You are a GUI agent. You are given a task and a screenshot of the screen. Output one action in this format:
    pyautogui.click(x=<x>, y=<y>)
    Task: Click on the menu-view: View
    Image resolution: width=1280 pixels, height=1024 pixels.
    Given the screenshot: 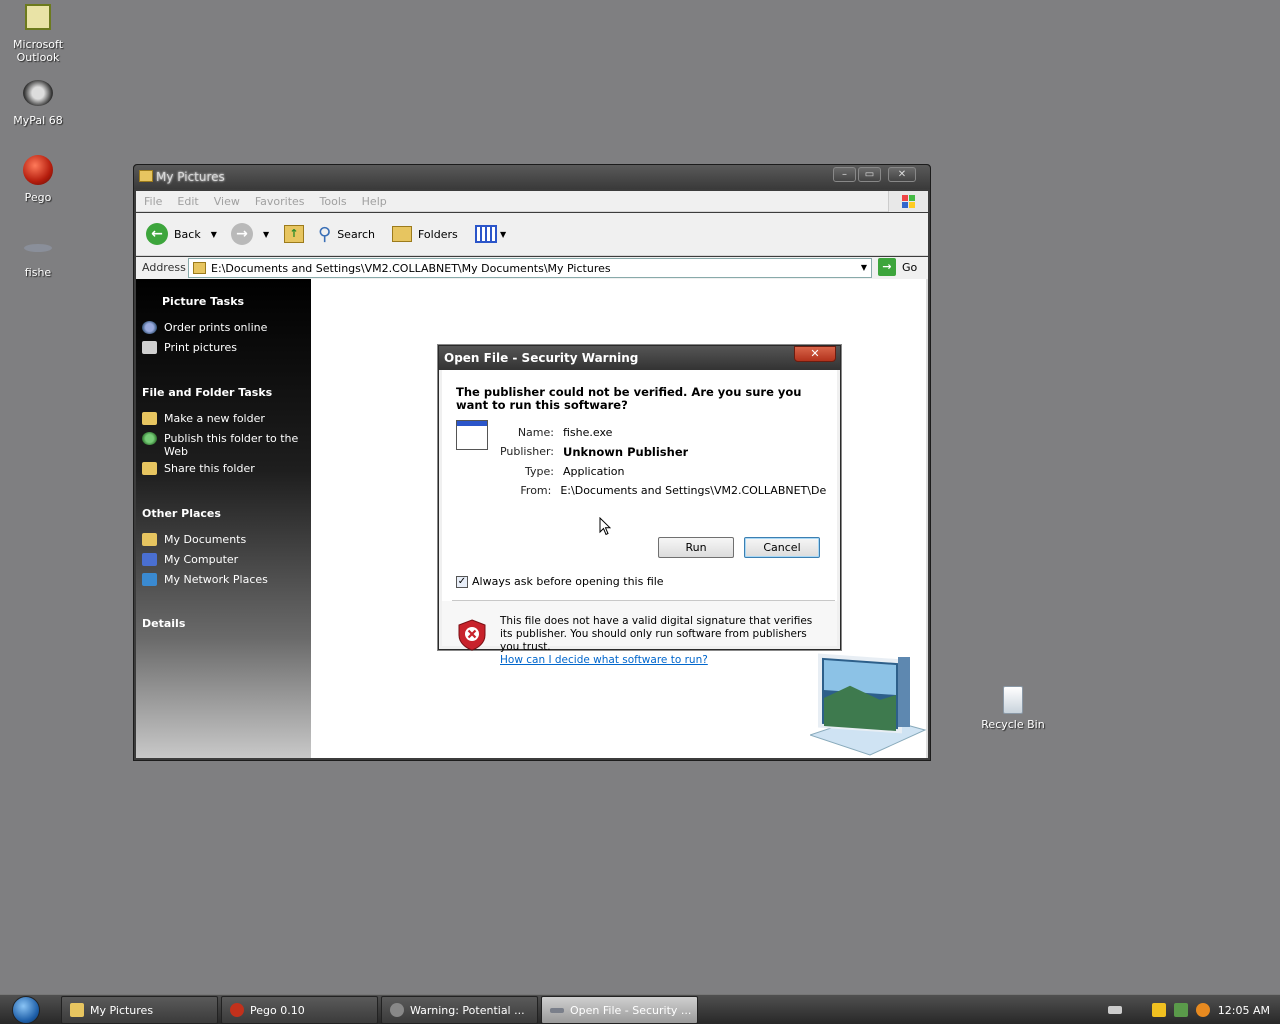 What is the action you would take?
    pyautogui.click(x=226, y=199)
    